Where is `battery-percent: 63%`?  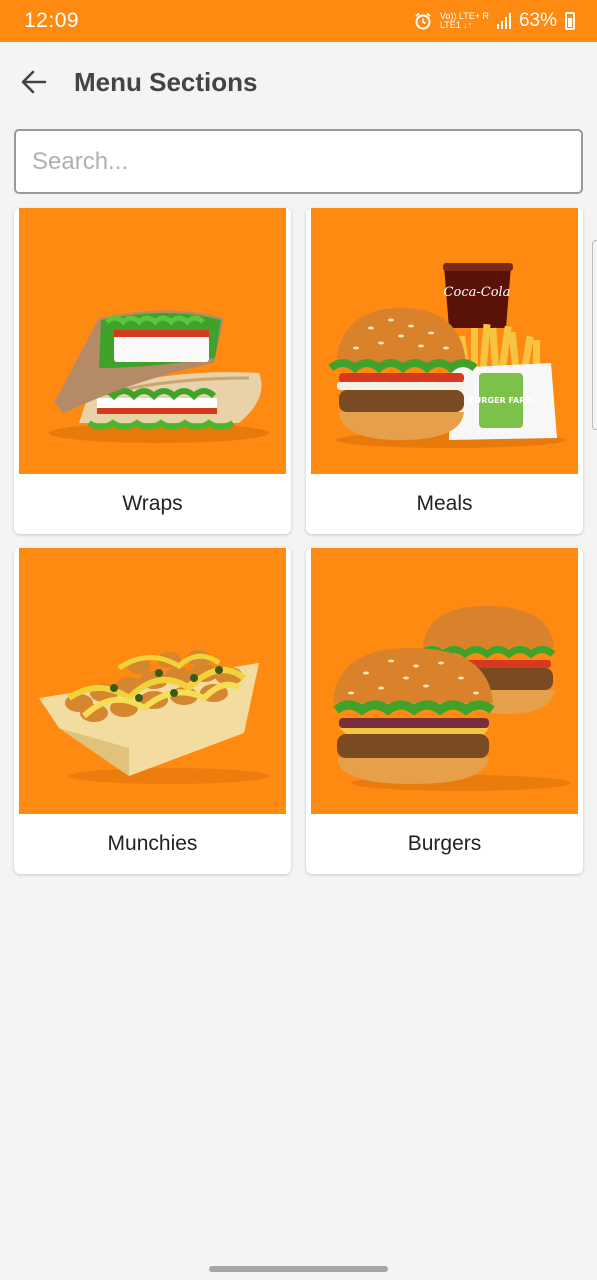 battery-percent: 63% is located at coordinates (537, 20).